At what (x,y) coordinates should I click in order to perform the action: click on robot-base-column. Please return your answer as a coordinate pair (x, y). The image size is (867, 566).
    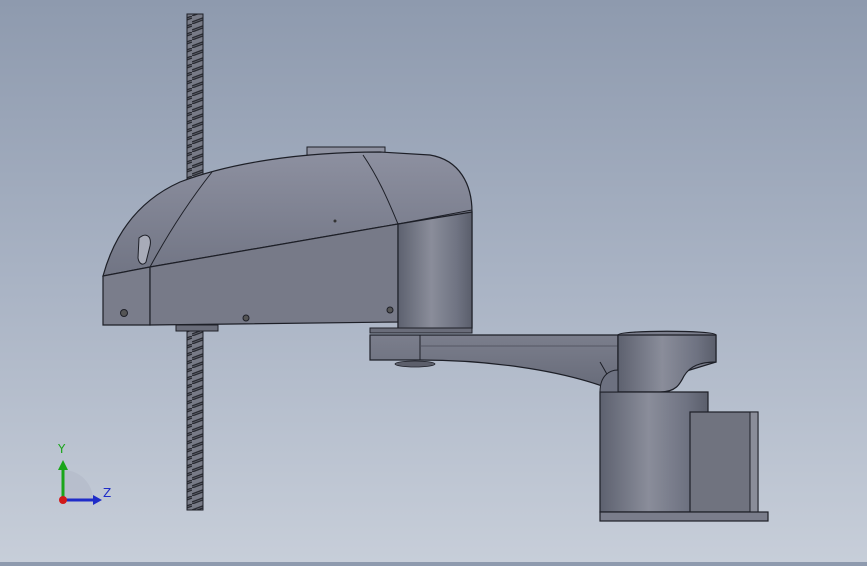
    Looking at the image, I should click on (684, 426).